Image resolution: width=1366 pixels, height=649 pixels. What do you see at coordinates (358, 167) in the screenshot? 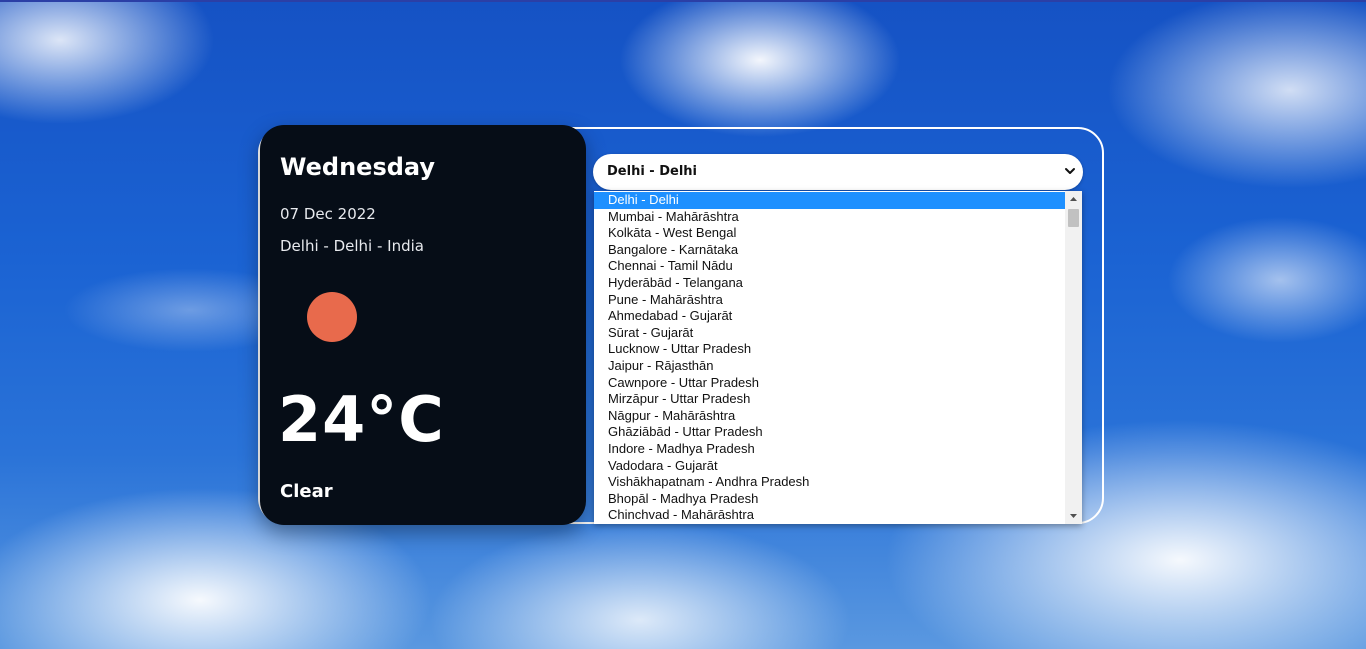
I see `weekday-label: Wednesday` at bounding box center [358, 167].